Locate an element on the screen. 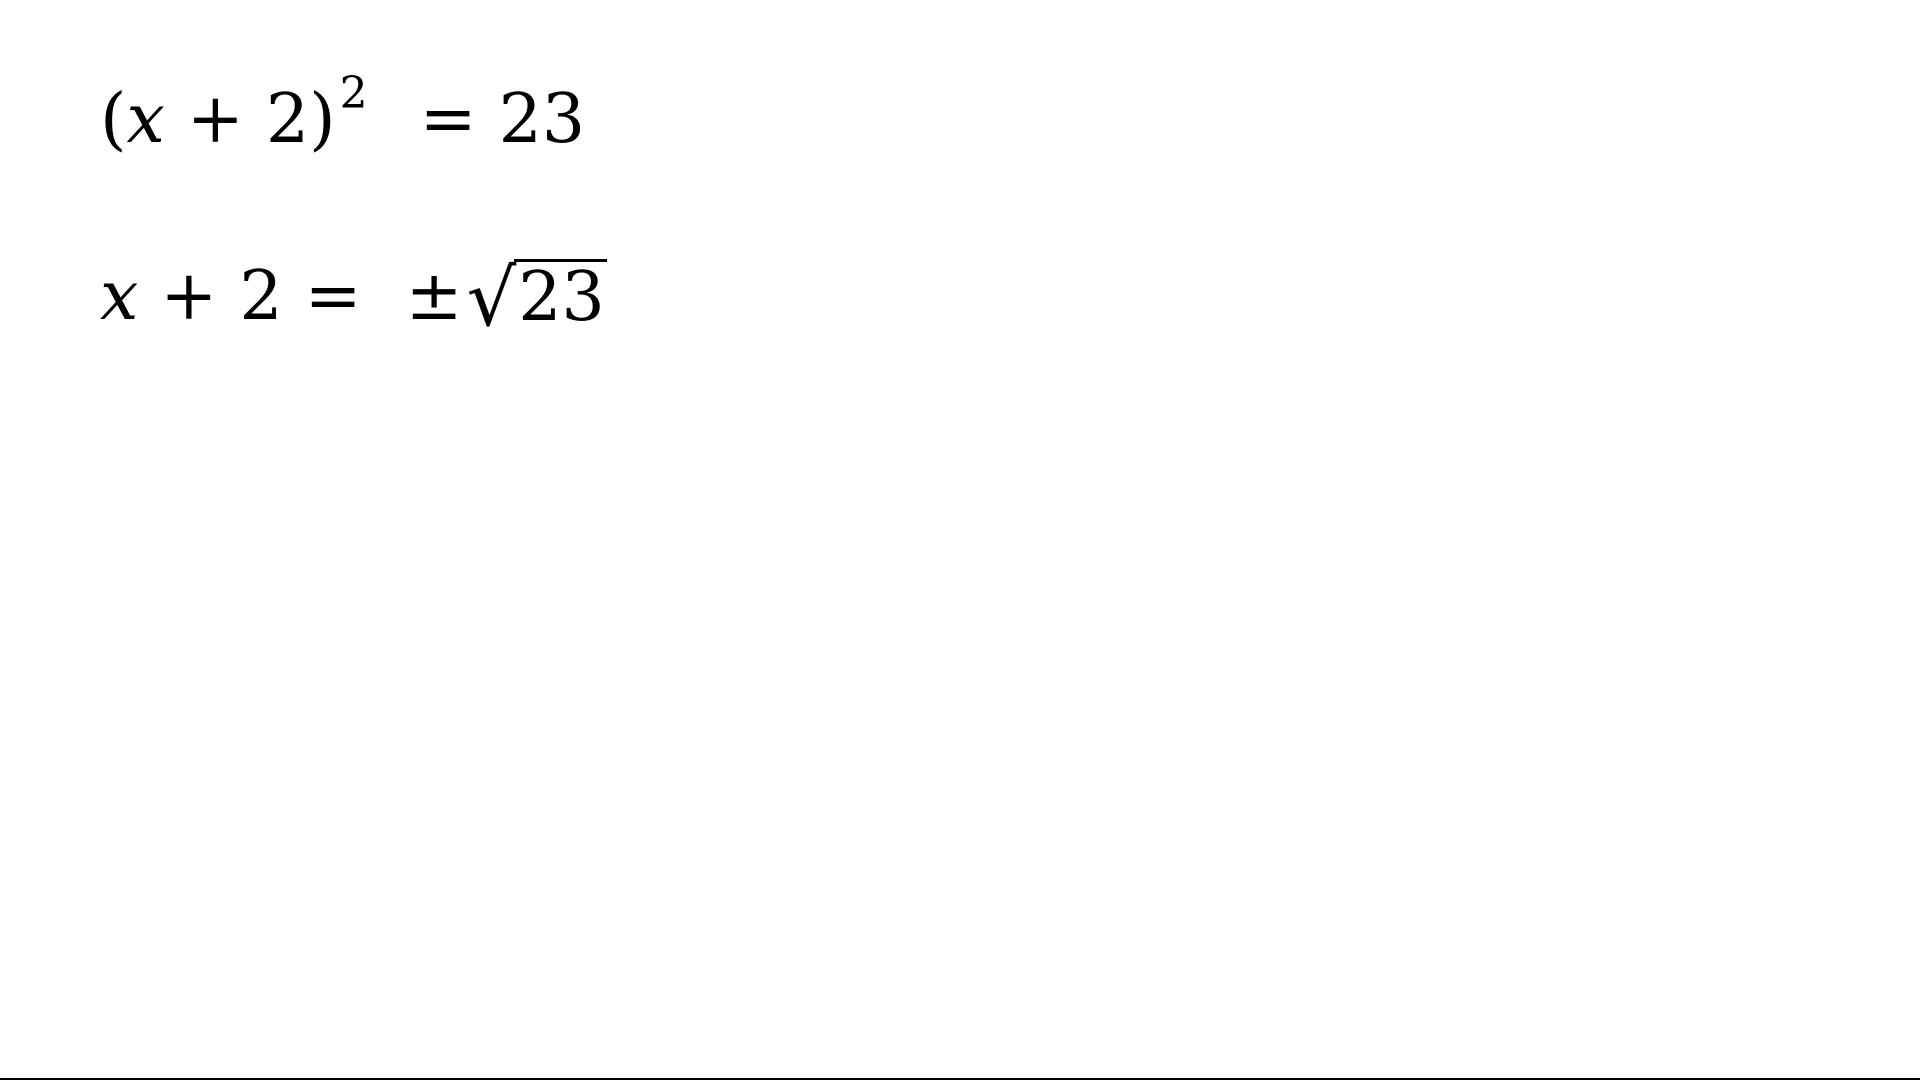 The image size is (1920, 1080). radical-sign: √ is located at coordinates (491, 299).